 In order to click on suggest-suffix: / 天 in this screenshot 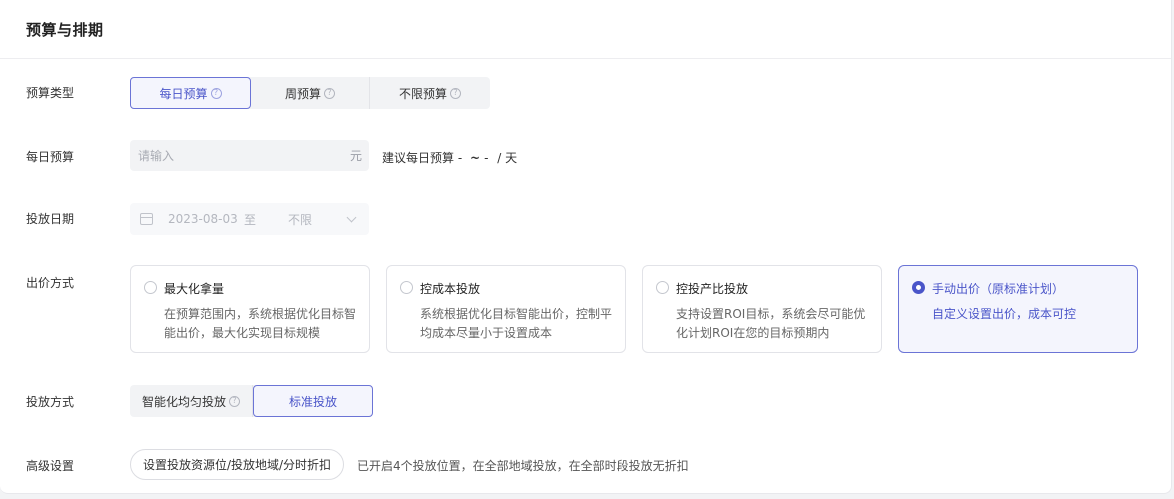, I will do `click(507, 158)`.